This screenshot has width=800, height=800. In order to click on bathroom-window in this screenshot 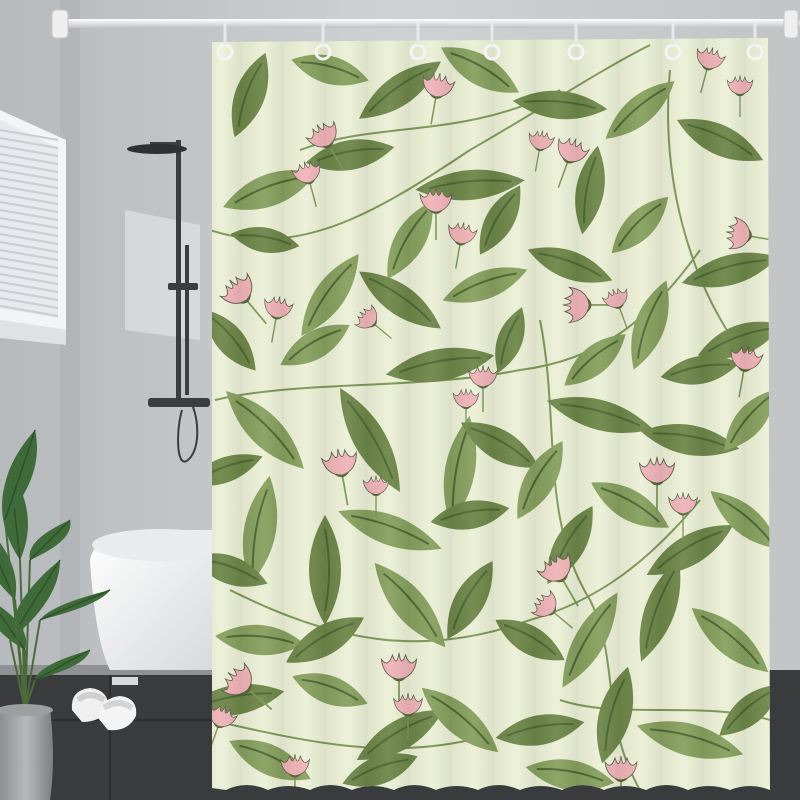, I will do `click(33, 227)`.